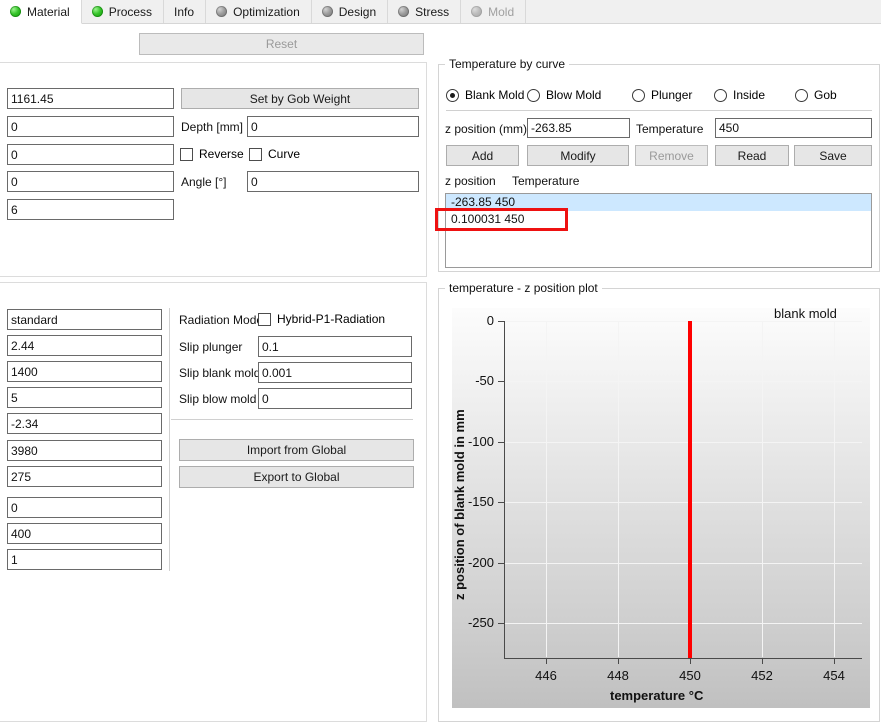 The image size is (881, 723). What do you see at coordinates (296, 450) in the screenshot?
I see `import-from-global-button: Import from Global` at bounding box center [296, 450].